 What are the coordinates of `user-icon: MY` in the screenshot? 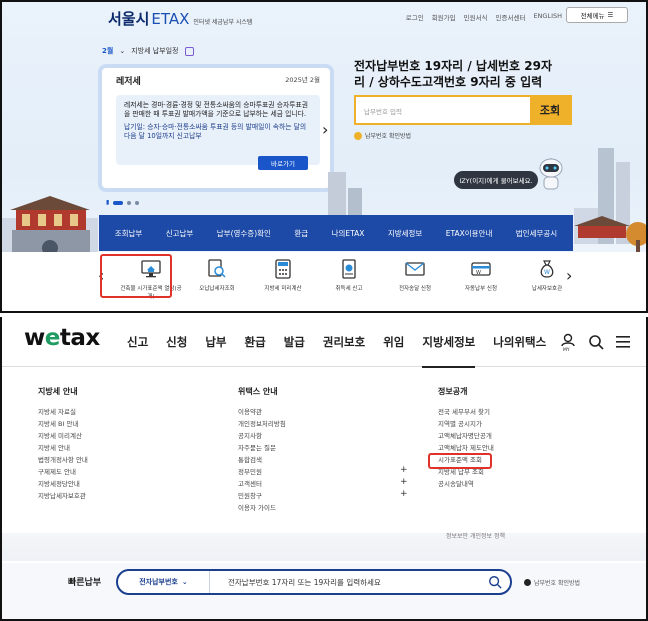 It's located at (568, 342).